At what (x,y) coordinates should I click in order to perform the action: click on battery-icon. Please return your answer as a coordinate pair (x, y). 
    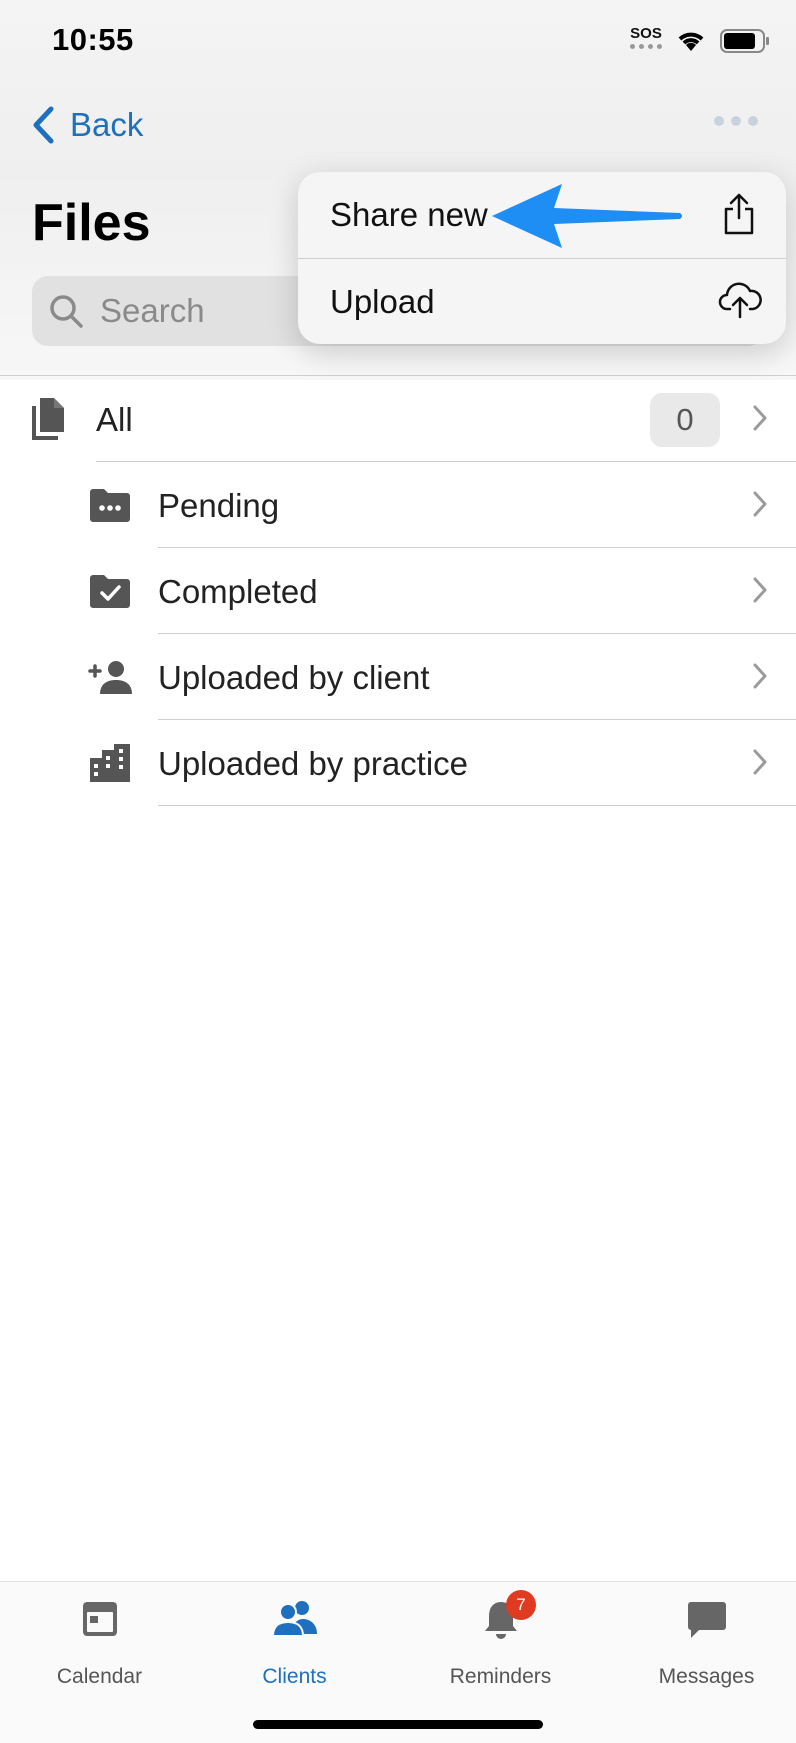
    Looking at the image, I should click on (744, 40).